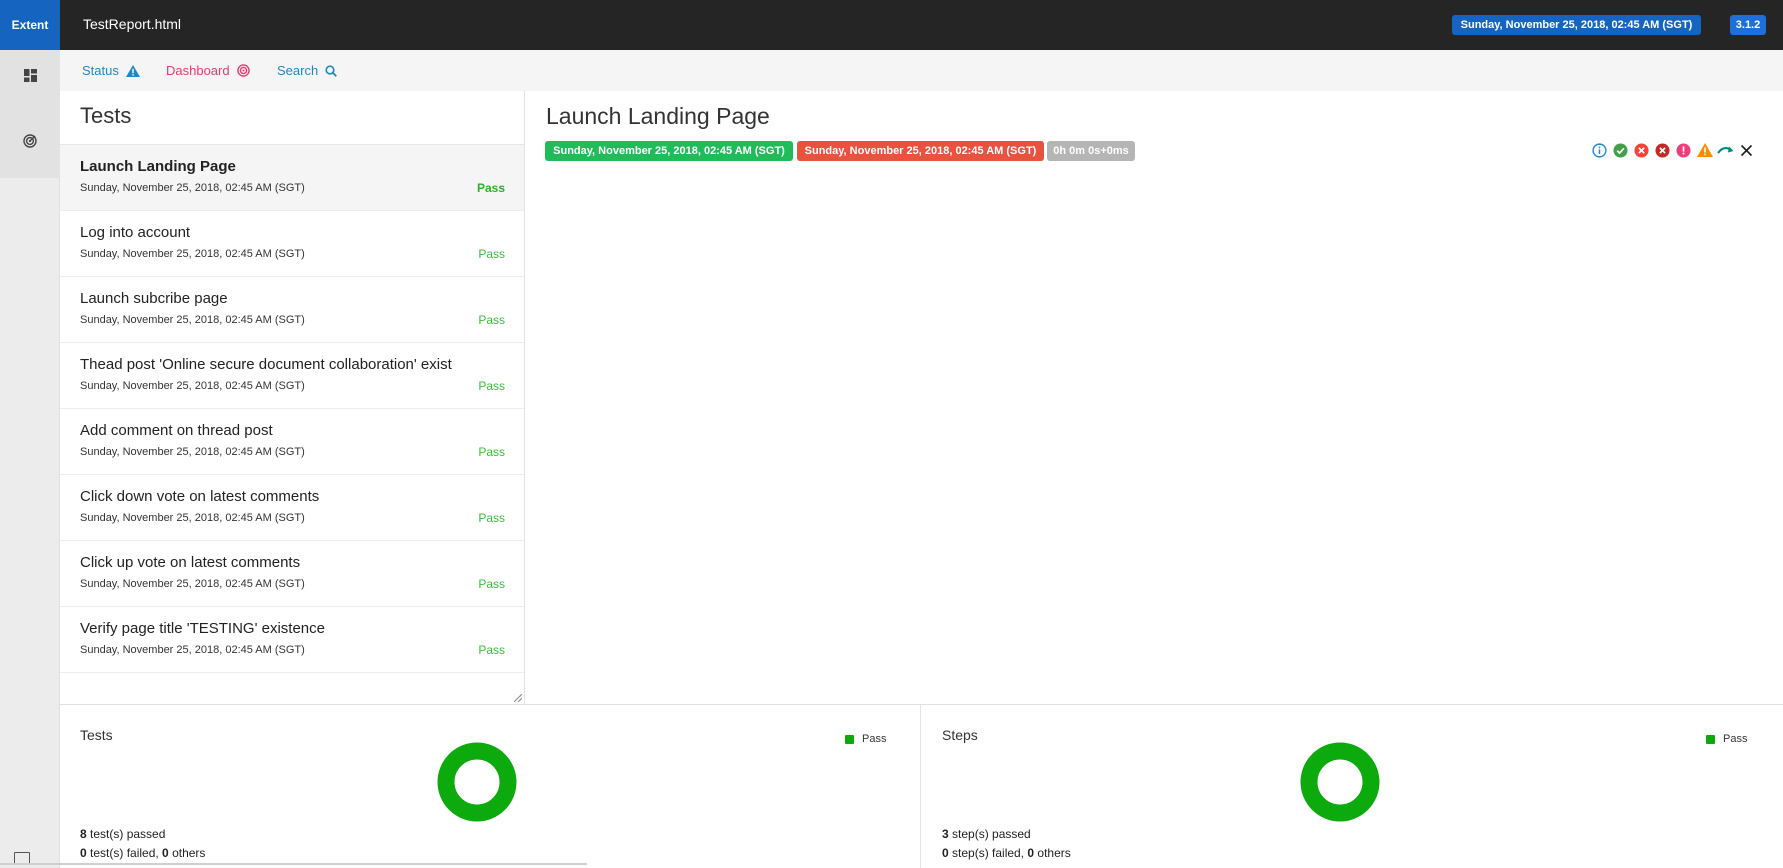 The width and height of the screenshot is (1783, 868). Describe the element at coordinates (158, 166) in the screenshot. I see `test-name: Launch Landing Page` at that location.